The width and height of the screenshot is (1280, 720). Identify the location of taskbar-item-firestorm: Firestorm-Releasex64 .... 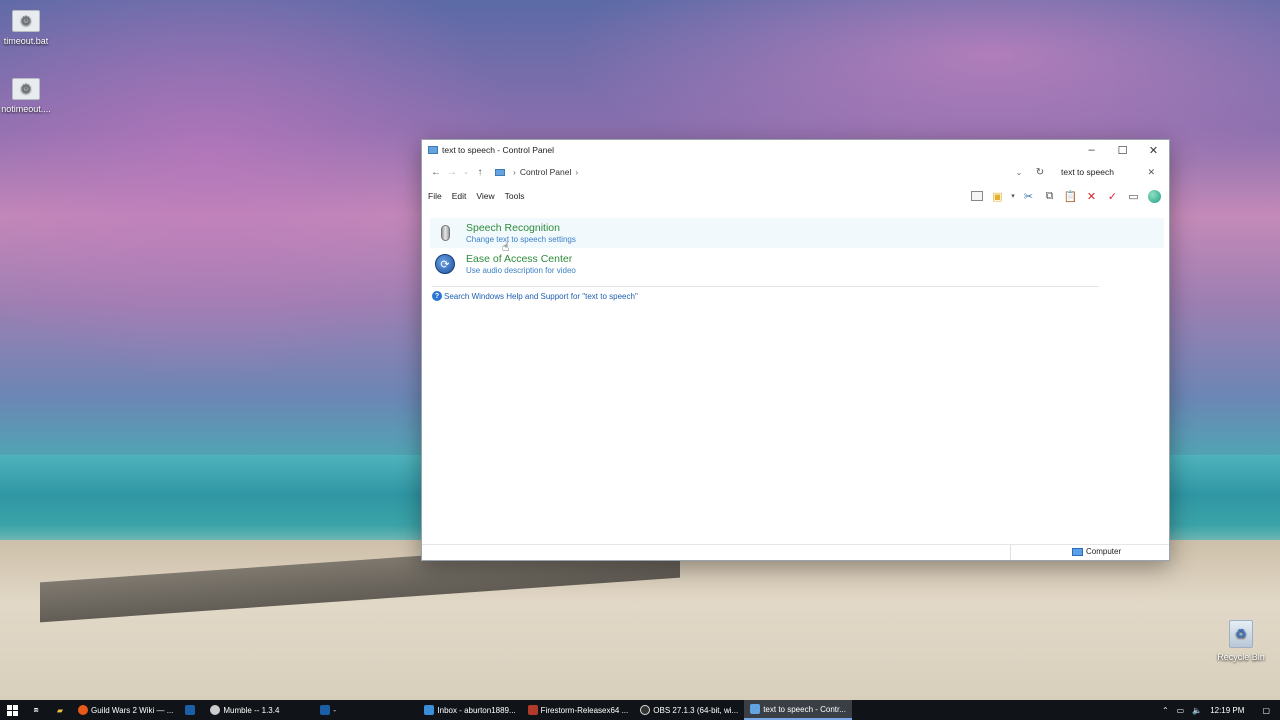
(578, 710).